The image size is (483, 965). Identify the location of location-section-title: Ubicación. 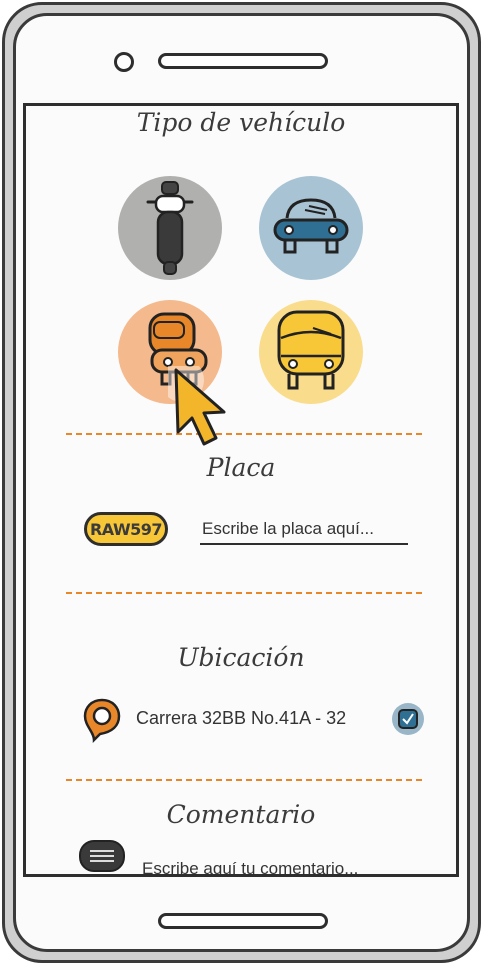
(241, 657).